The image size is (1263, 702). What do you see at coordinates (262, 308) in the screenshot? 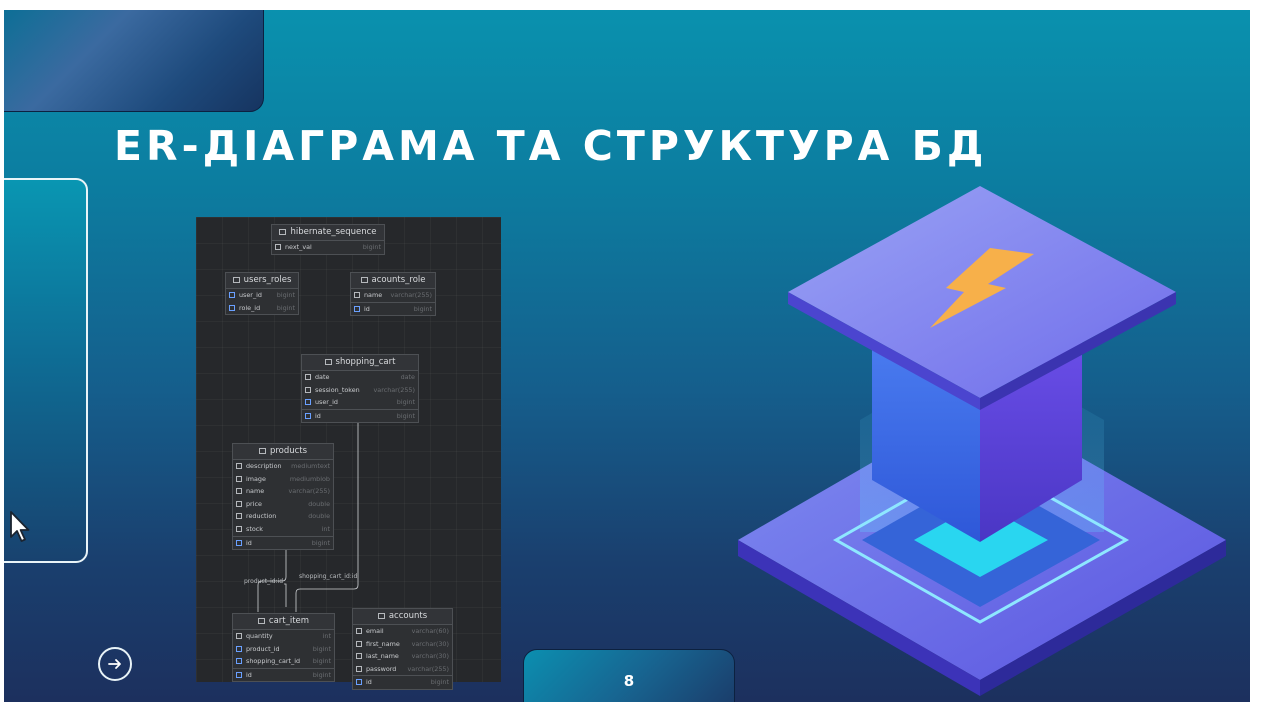
I see `column-row: role_id bigint` at bounding box center [262, 308].